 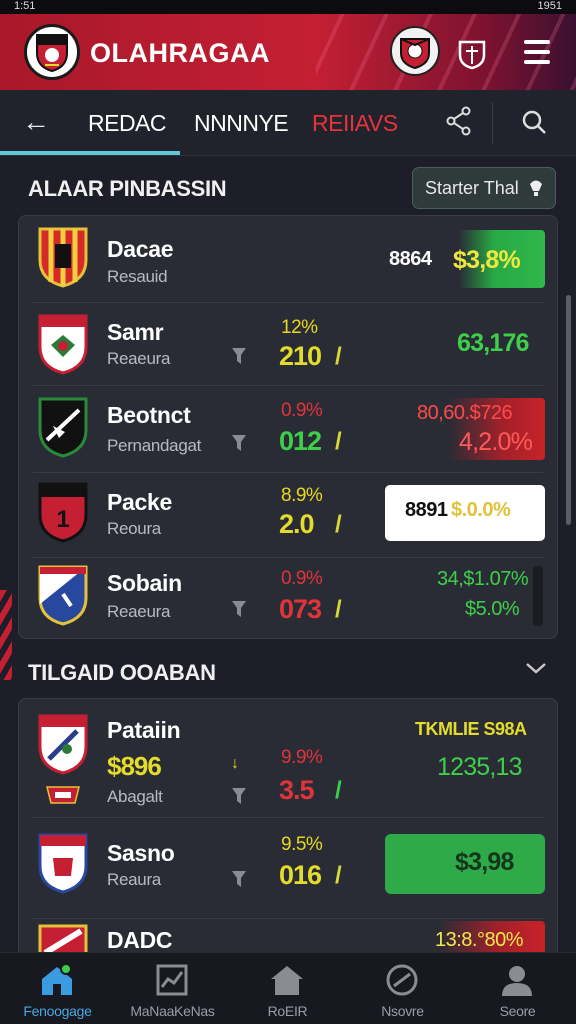 What do you see at coordinates (355, 123) in the screenshot?
I see `tab-reiiavs: REIIAVS` at bounding box center [355, 123].